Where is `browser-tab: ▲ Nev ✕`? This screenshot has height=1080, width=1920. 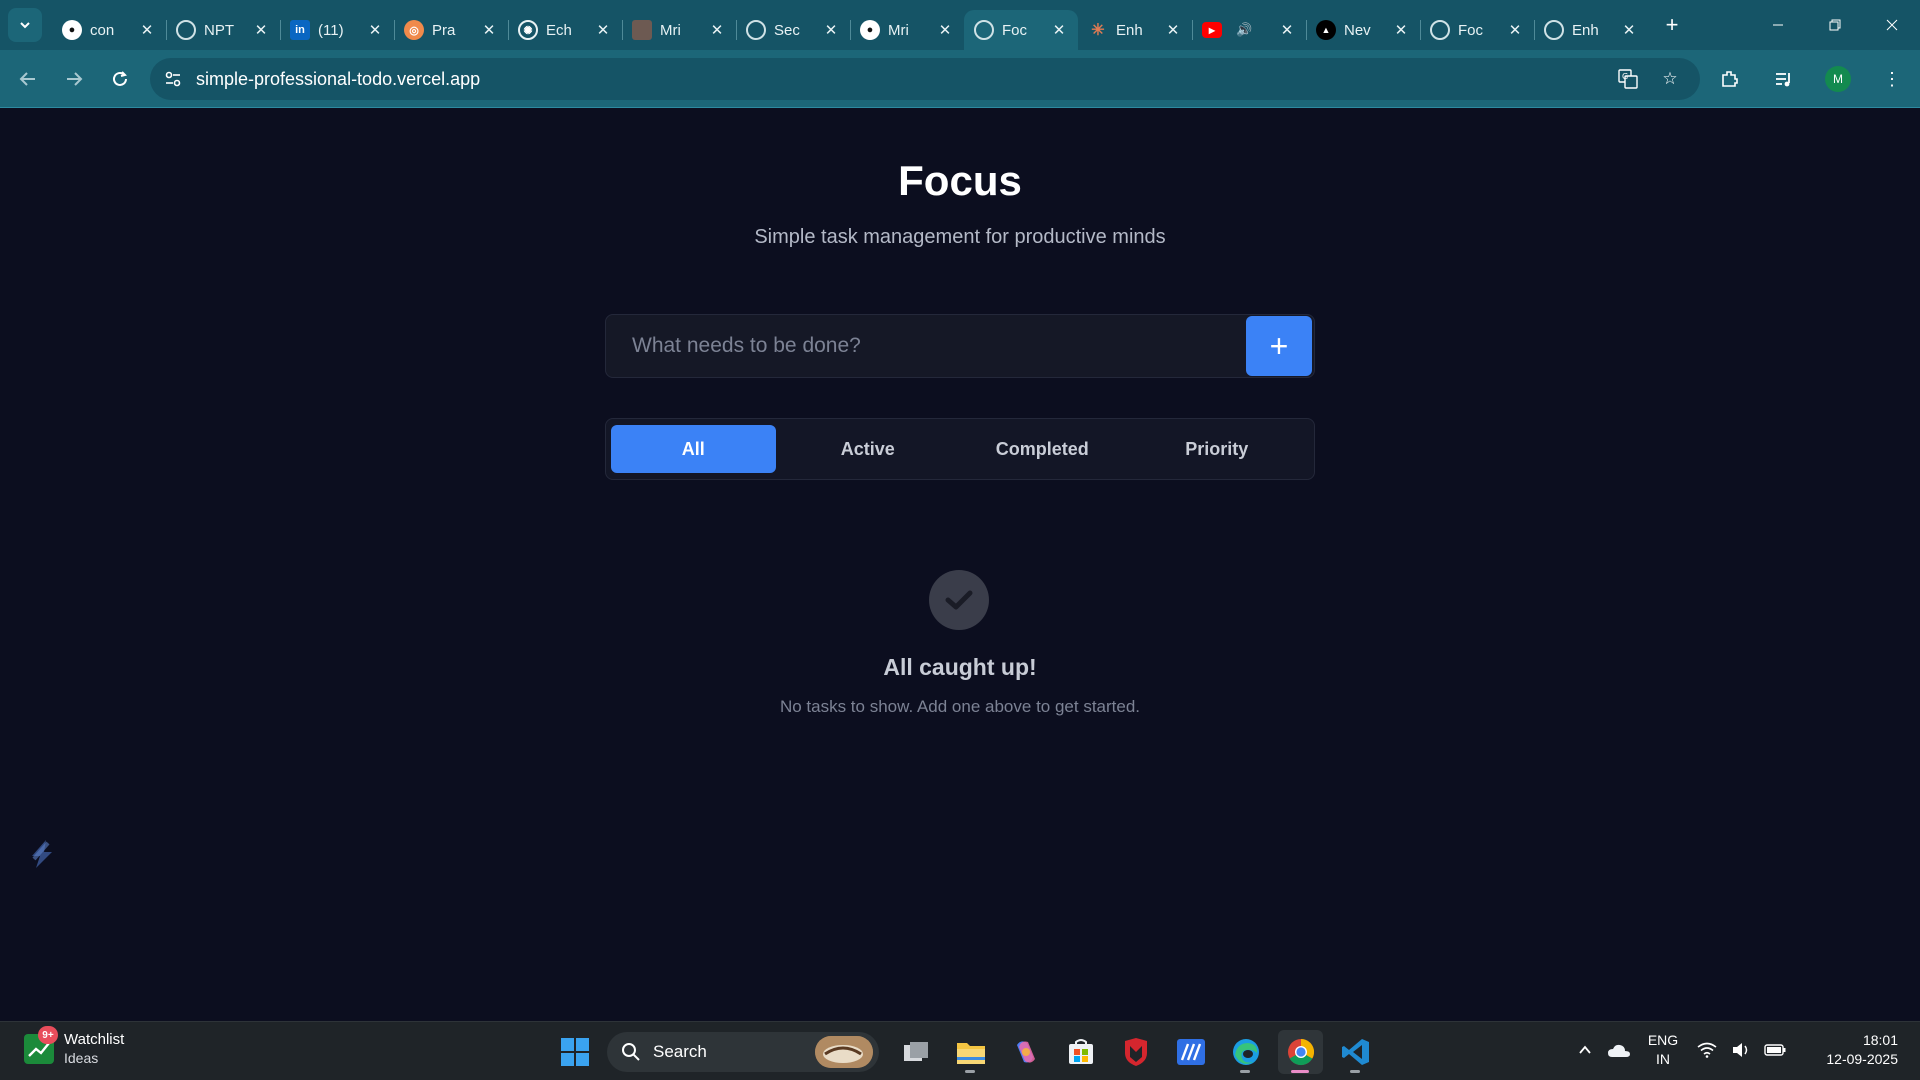
browser-tab: ▲ Nev ✕ is located at coordinates (1363, 30).